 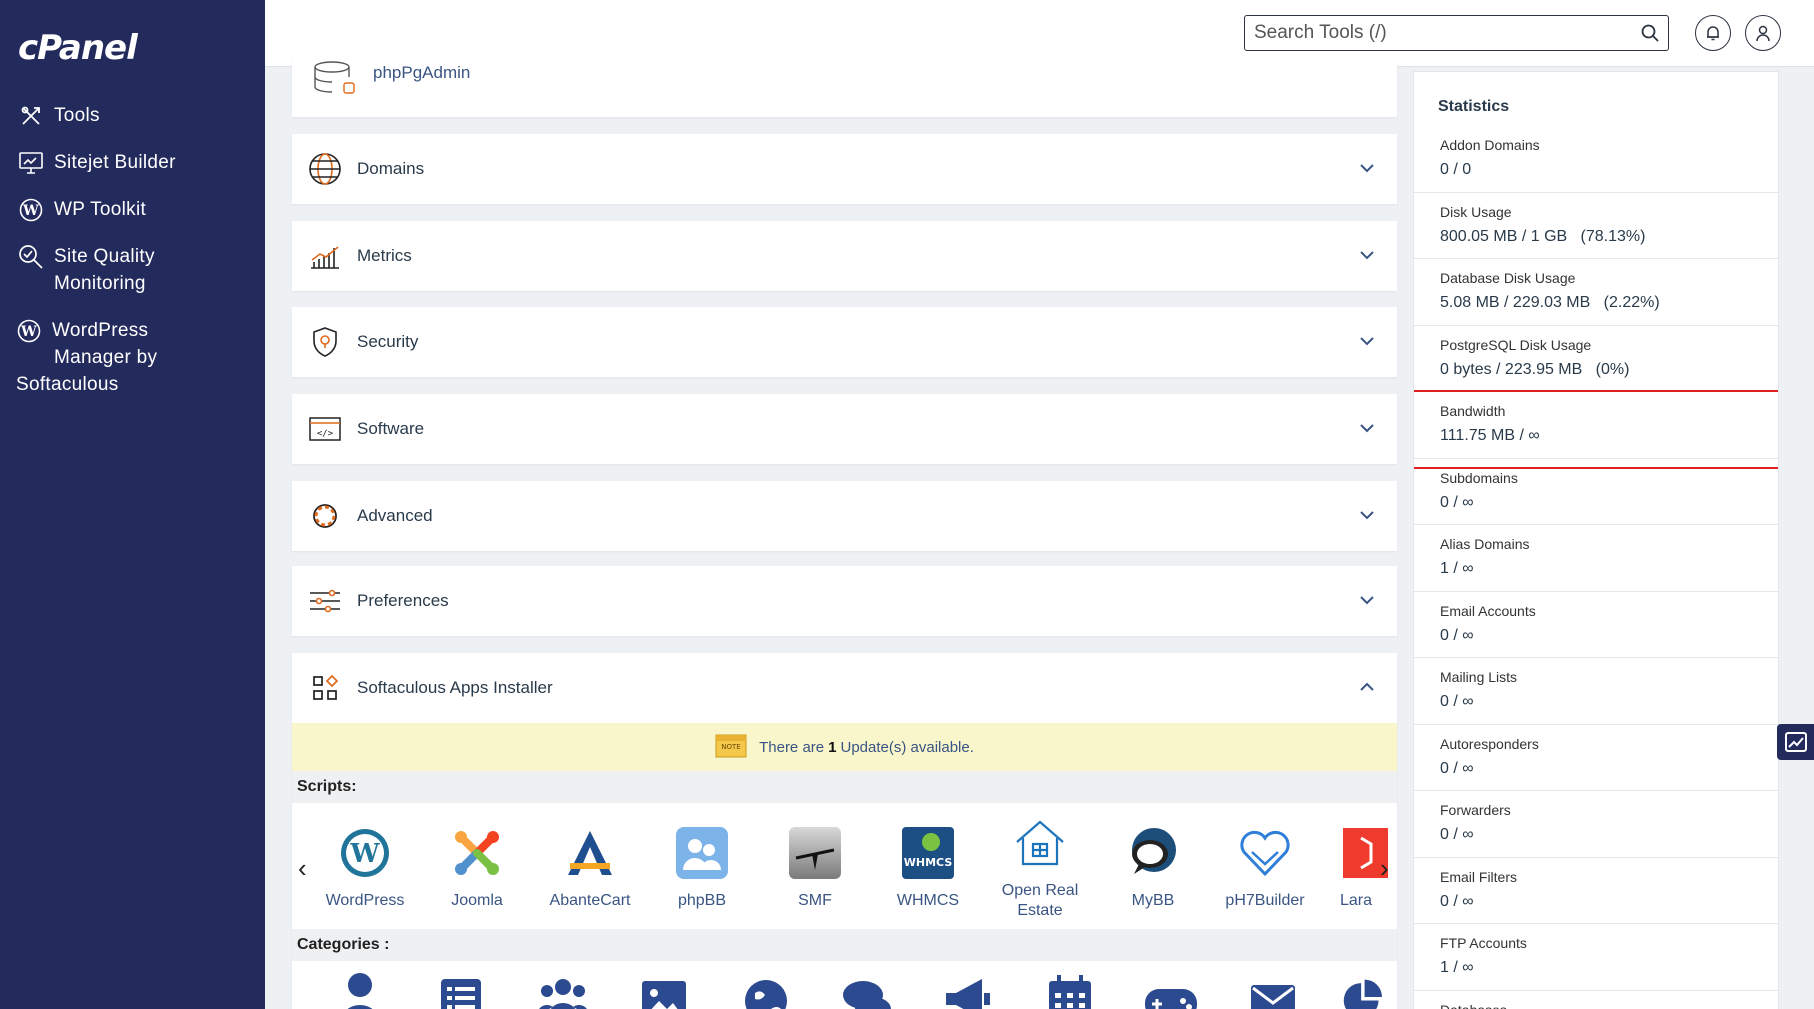 What do you see at coordinates (906, 747) in the screenshot?
I see `updates-link: Update(s) available.` at bounding box center [906, 747].